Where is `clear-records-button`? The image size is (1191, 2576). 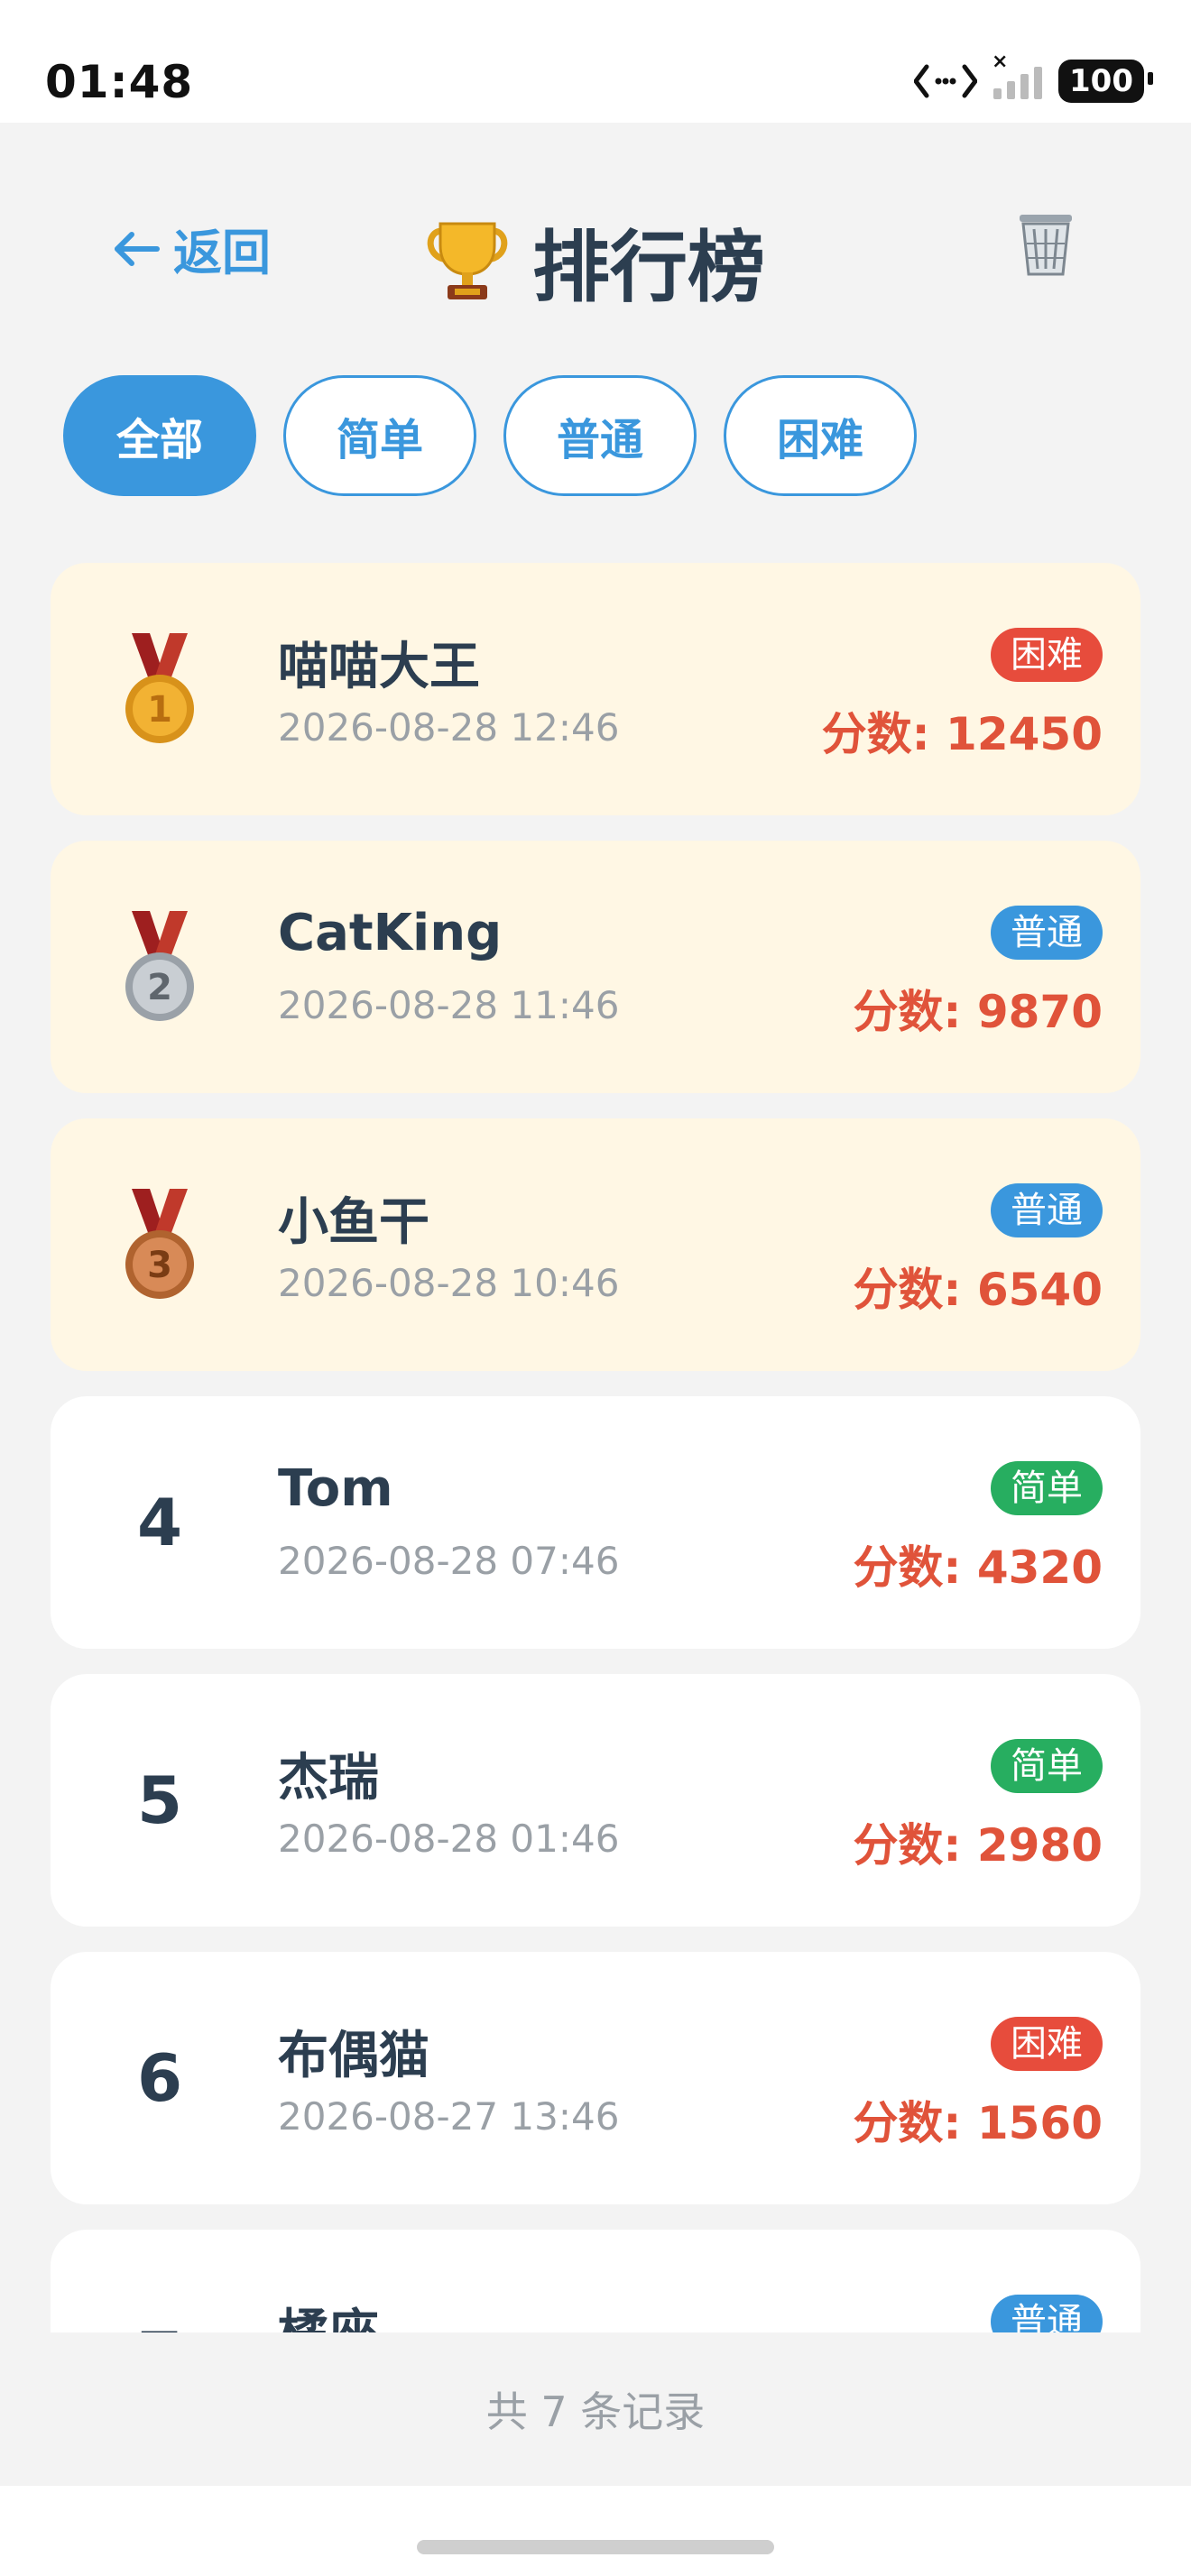
clear-records-button is located at coordinates (1046, 243).